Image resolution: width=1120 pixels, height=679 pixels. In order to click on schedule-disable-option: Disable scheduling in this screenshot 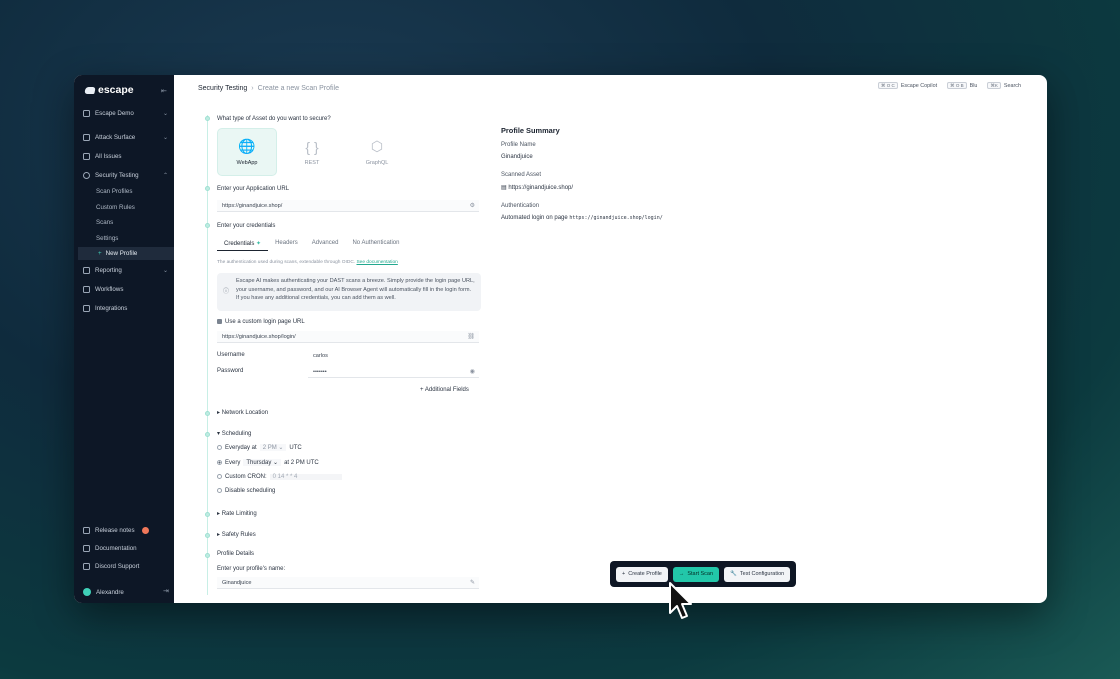, I will do `click(246, 491)`.